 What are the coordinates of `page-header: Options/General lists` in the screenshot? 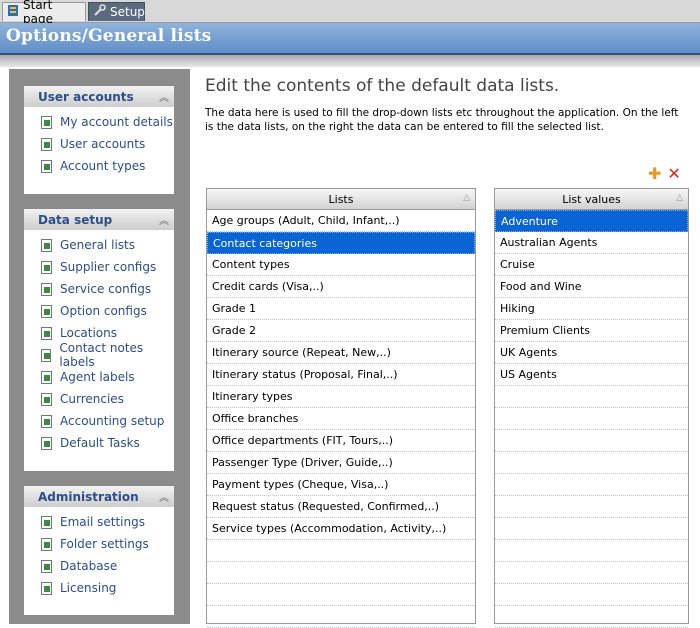 It's located at (350, 39).